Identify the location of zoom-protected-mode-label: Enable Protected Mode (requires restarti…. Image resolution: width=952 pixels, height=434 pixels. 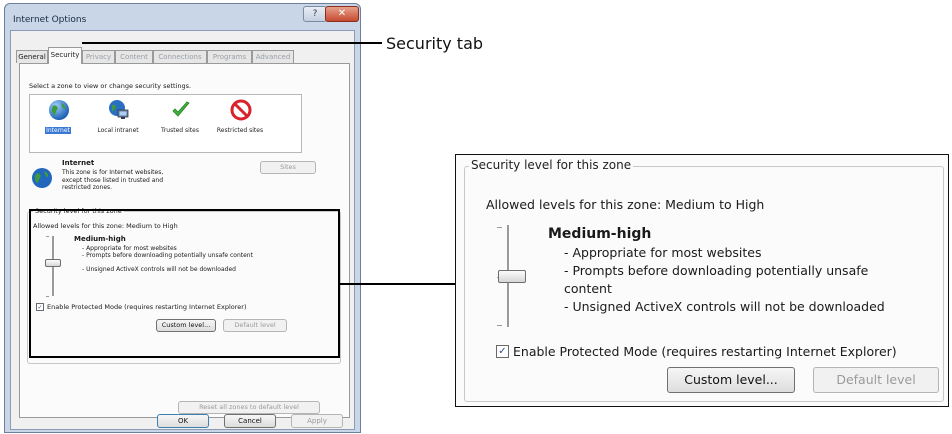
(705, 351).